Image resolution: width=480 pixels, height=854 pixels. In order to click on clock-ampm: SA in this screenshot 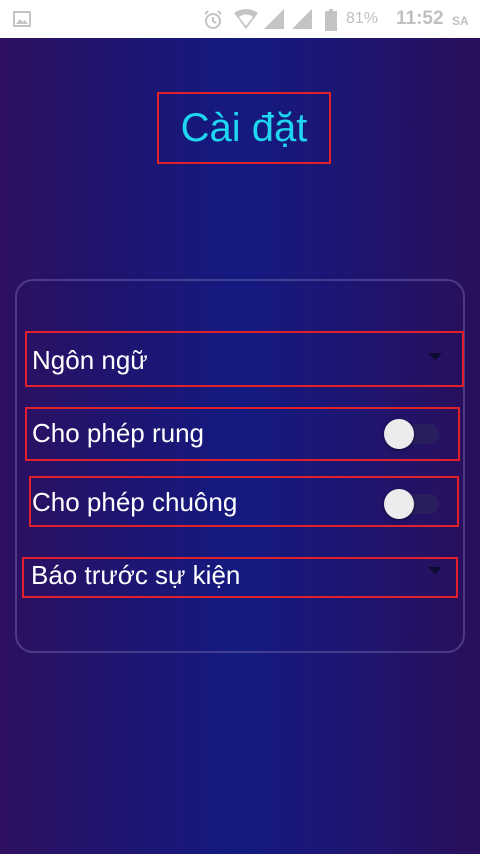, I will do `click(460, 21)`.